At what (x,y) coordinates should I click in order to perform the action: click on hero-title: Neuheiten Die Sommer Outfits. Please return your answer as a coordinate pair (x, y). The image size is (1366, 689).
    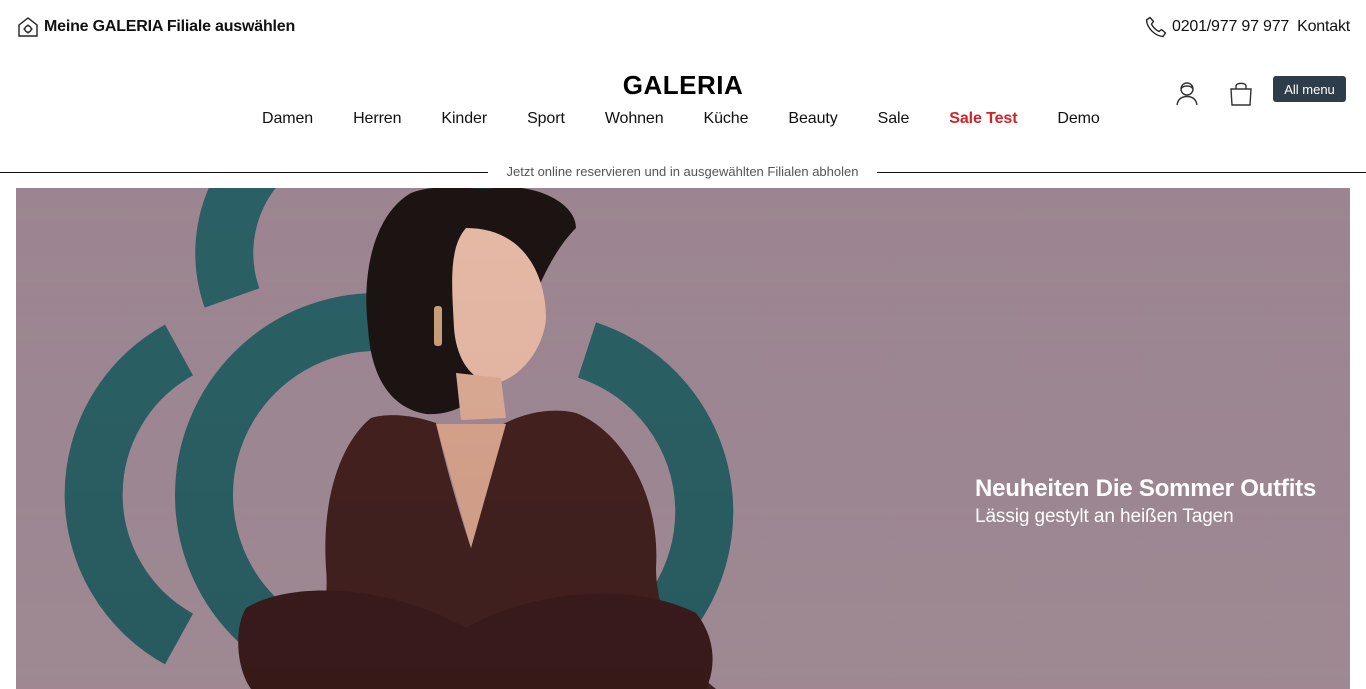
    Looking at the image, I should click on (1146, 488).